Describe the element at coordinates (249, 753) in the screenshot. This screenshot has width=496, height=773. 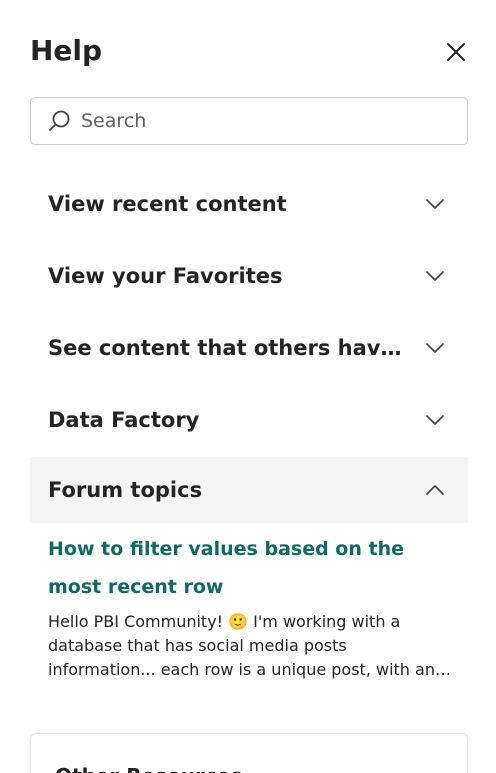
I see `other-resources-card: Other Resources` at that location.